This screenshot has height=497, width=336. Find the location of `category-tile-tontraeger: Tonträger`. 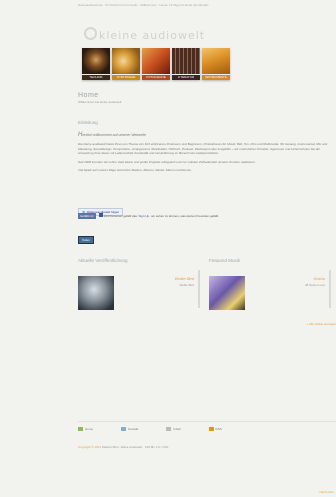

category-tile-tontraeger: Tonträger is located at coordinates (126, 64).